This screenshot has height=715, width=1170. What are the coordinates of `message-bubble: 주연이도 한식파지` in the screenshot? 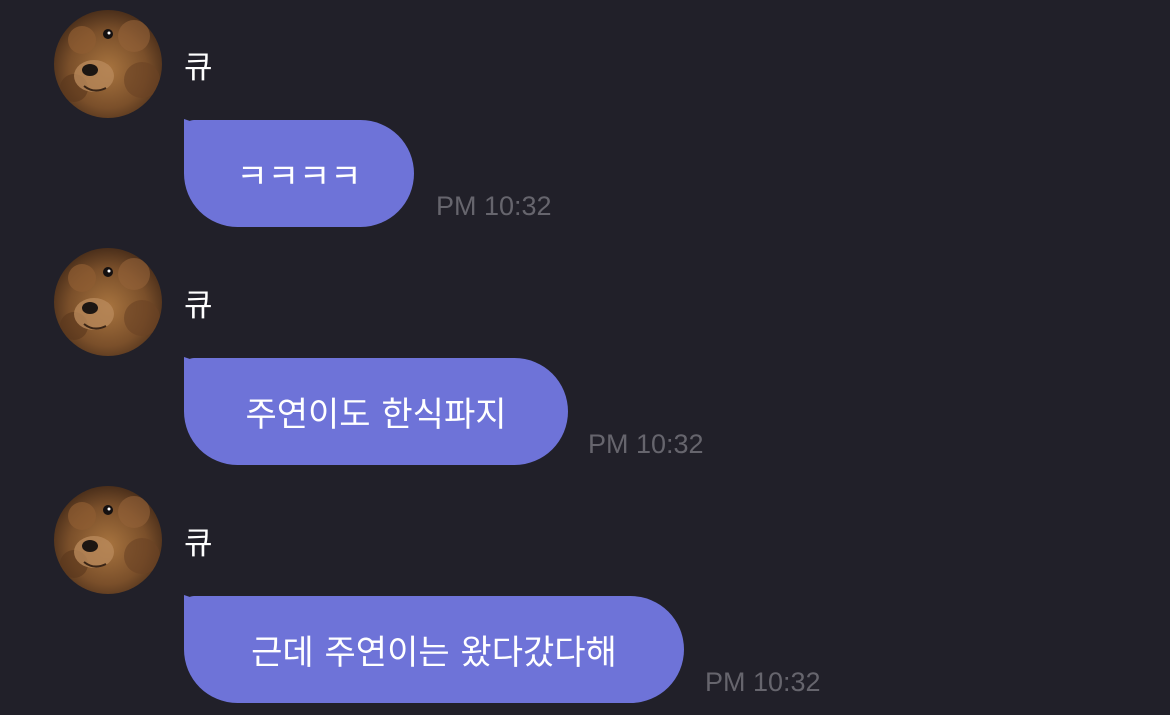 It's located at (376, 411).